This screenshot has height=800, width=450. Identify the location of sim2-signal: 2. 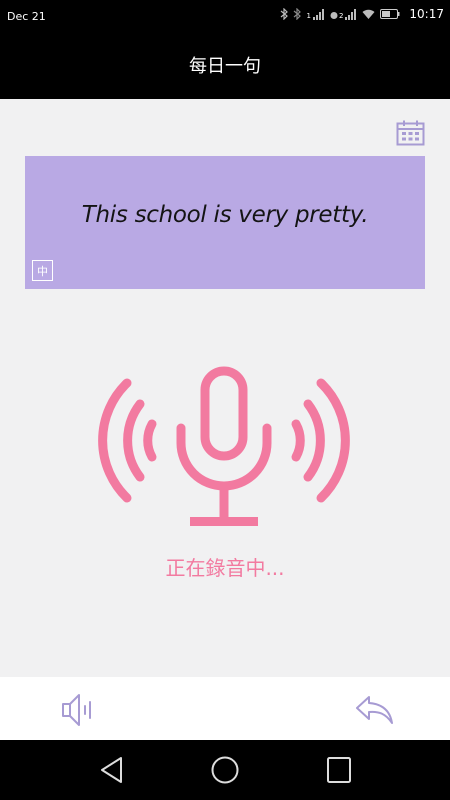
(343, 14).